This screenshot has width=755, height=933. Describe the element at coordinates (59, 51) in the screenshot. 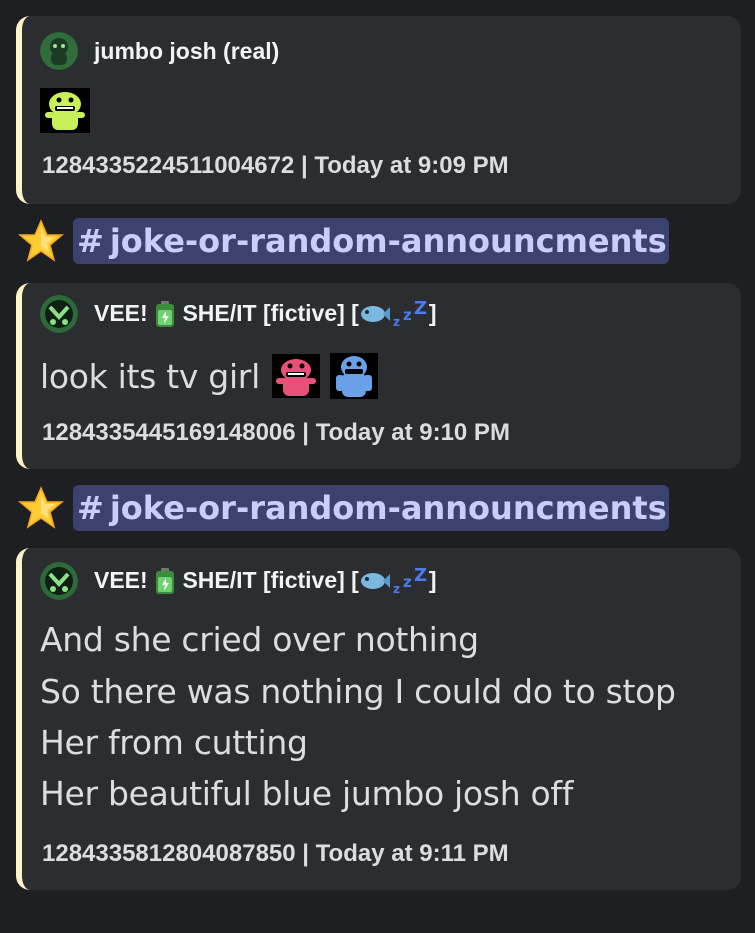

I see `avatar-jumbo-josh` at that location.